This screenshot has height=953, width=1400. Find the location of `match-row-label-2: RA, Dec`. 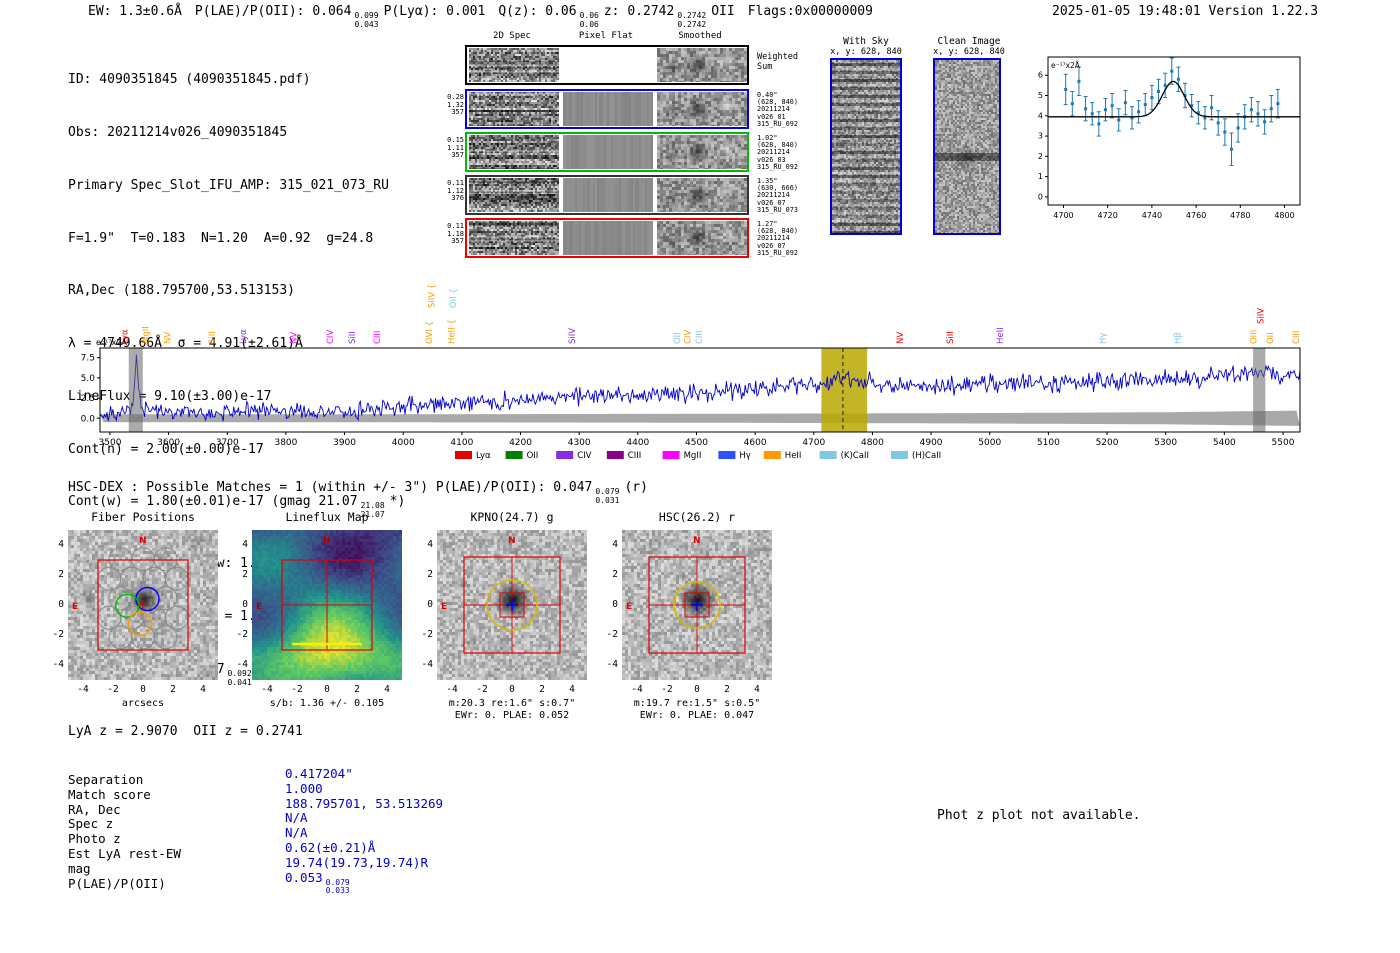

match-row-label-2: RA, Dec is located at coordinates (94, 809).